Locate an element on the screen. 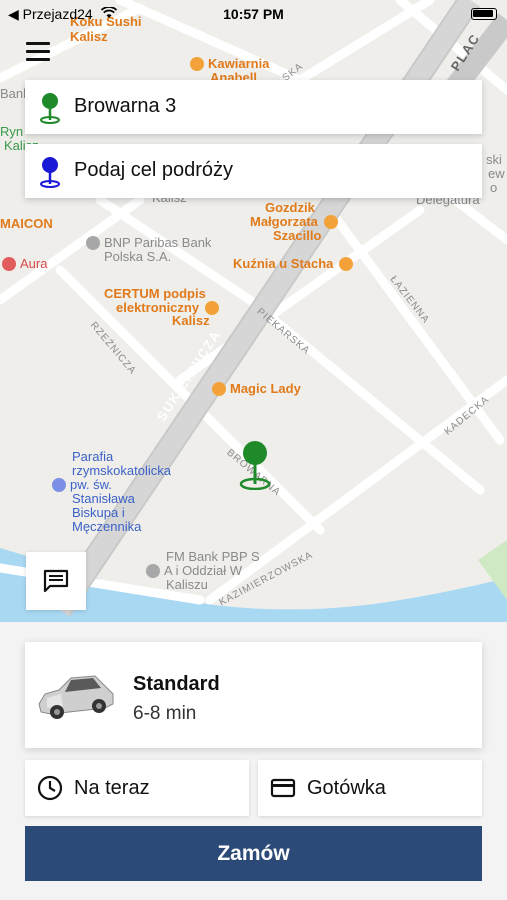 This screenshot has height=900, width=507. cafe-icon is located at coordinates (197, 63).